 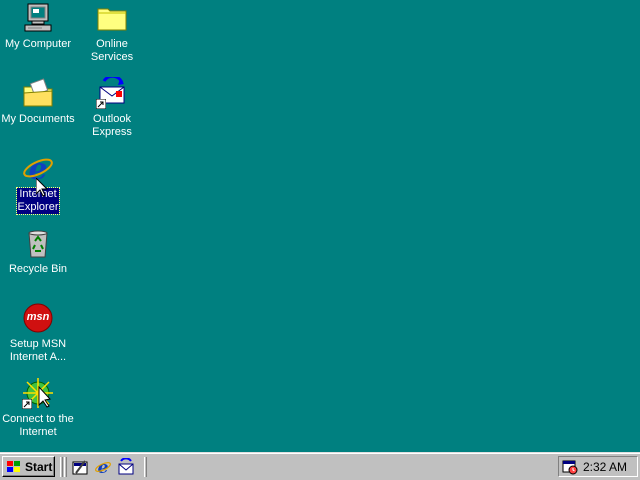 What do you see at coordinates (38, 44) in the screenshot?
I see `desktop-icon-label: My Computer` at bounding box center [38, 44].